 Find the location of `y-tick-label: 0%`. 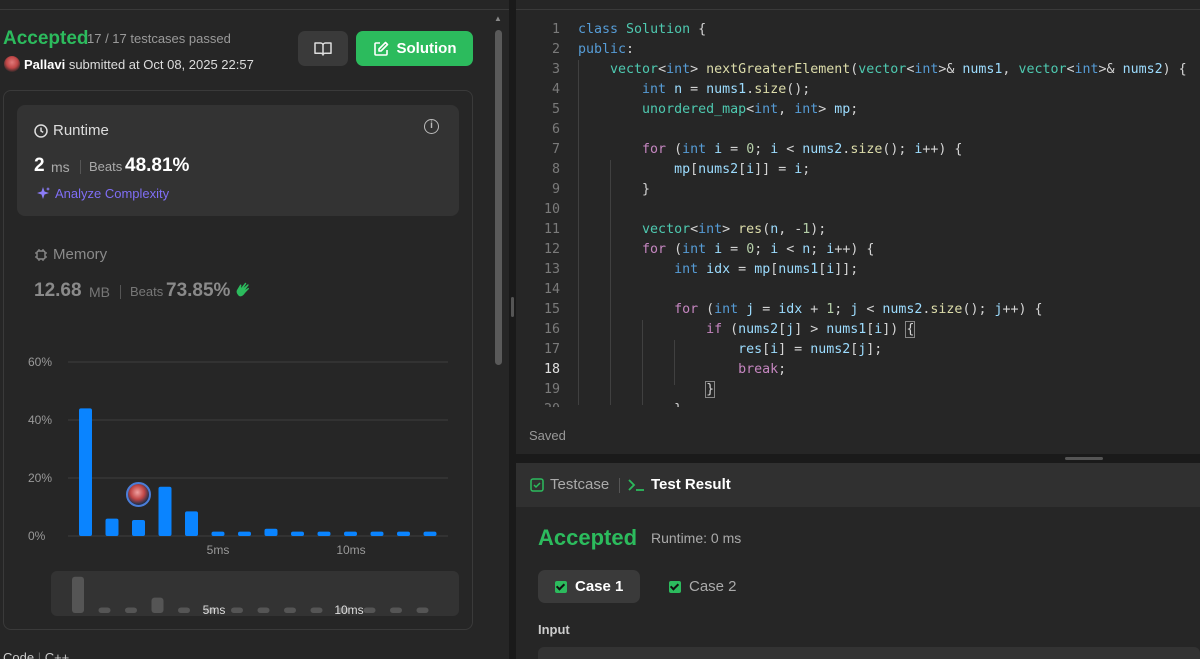

y-tick-label: 0% is located at coordinates (37, 536).